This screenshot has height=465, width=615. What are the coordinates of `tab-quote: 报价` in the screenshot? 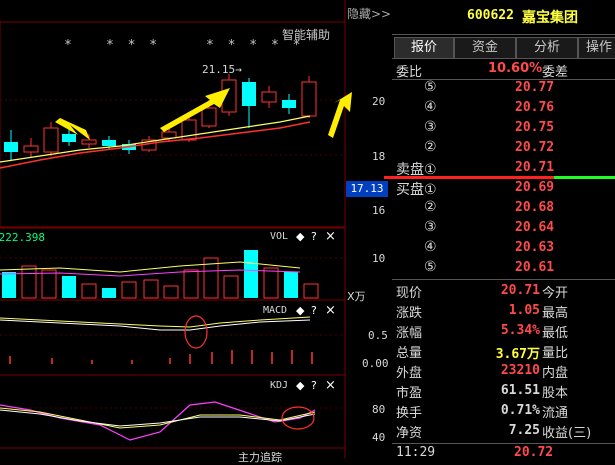 It's located at (424, 47).